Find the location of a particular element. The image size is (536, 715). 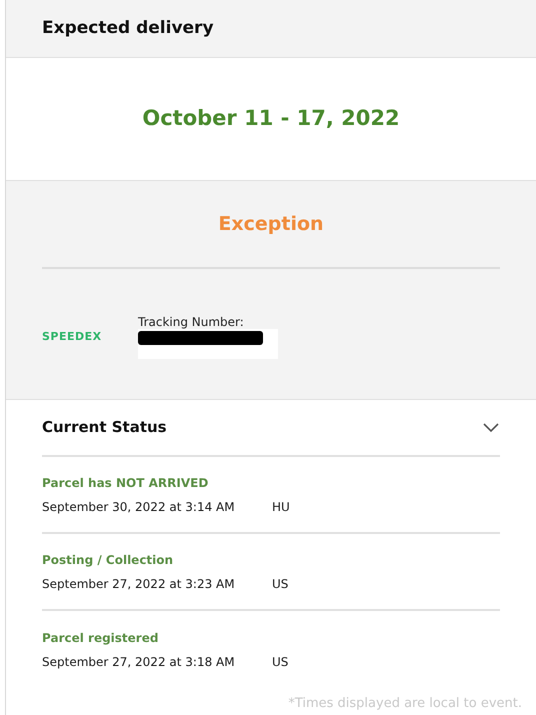

tracking-label: Tracking Number: is located at coordinates (191, 322).